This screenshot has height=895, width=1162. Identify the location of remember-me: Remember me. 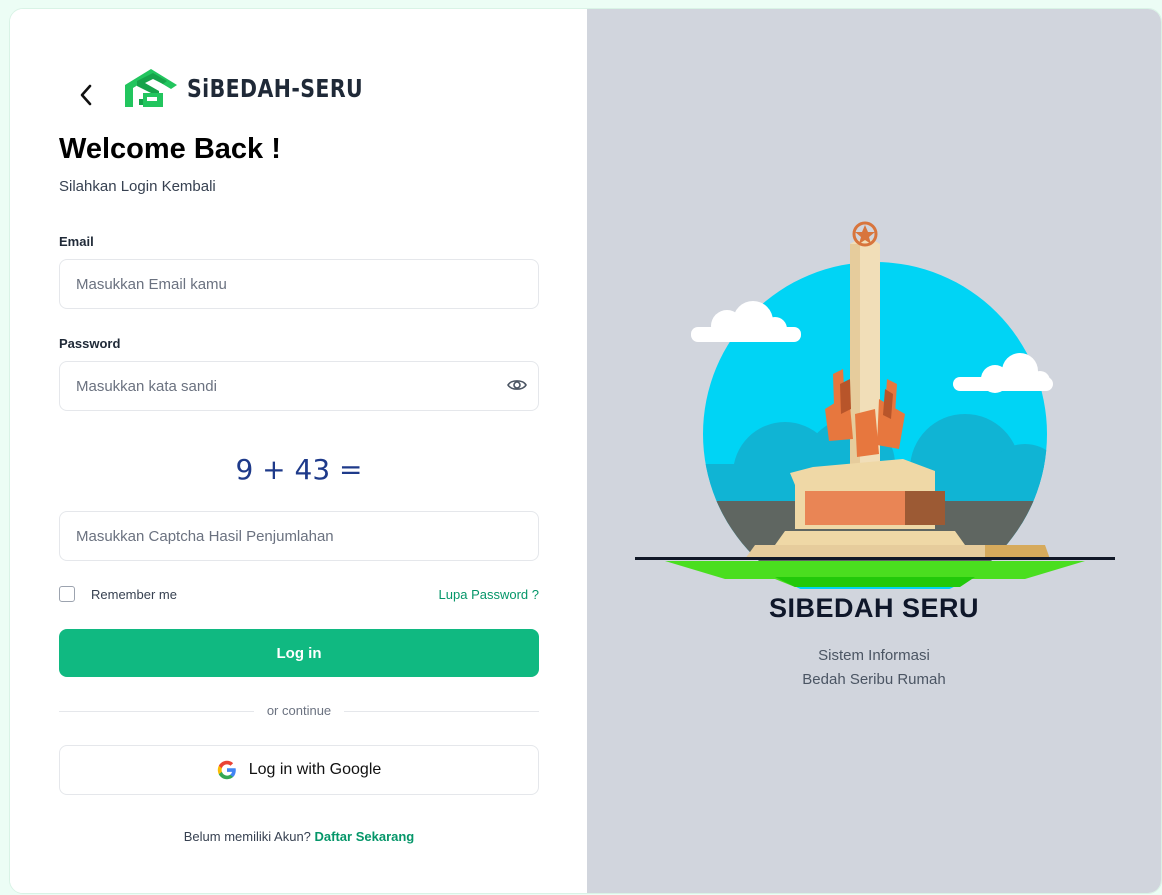
(118, 594).